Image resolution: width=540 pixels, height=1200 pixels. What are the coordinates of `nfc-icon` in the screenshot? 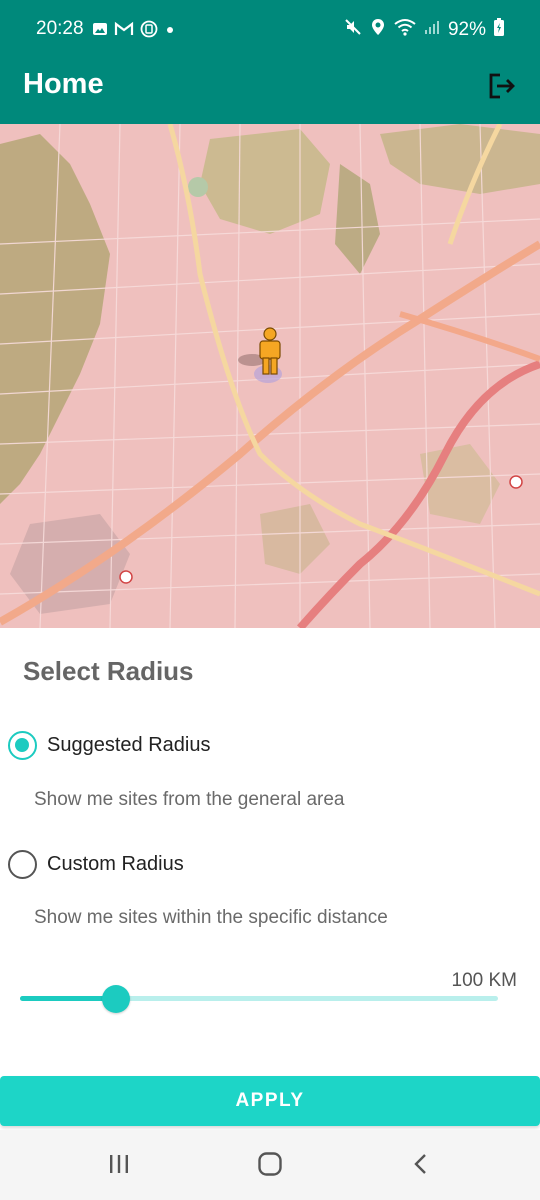 It's located at (149, 31).